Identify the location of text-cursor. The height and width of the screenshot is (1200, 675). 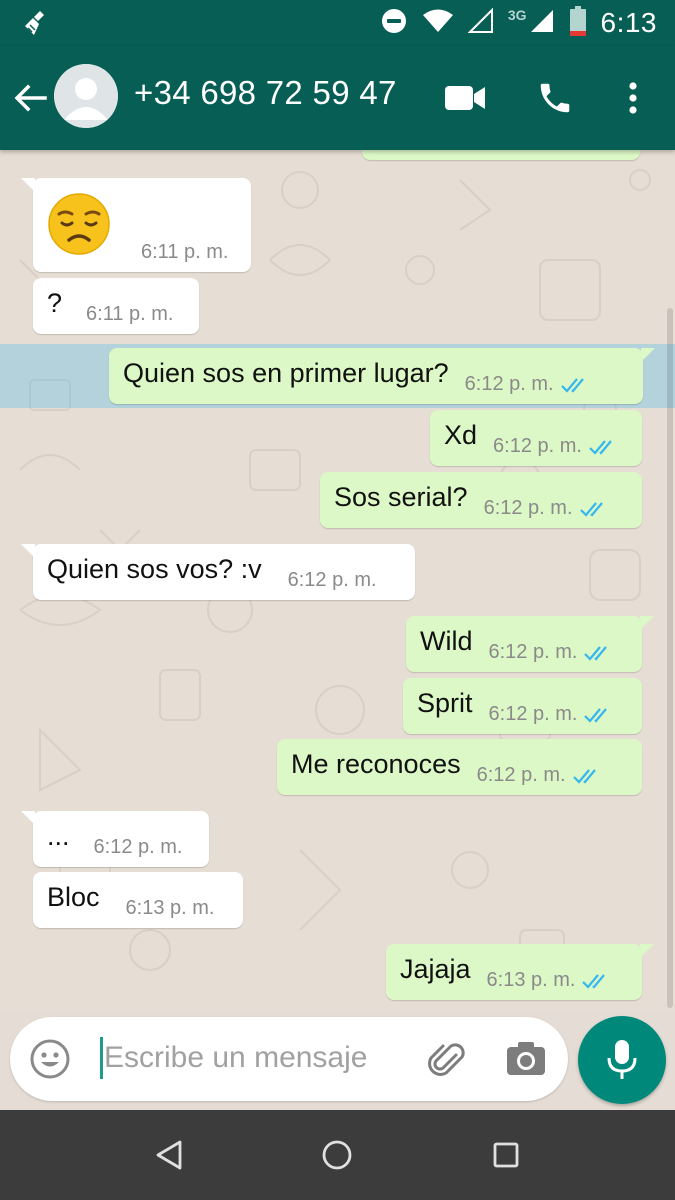
(101, 1058).